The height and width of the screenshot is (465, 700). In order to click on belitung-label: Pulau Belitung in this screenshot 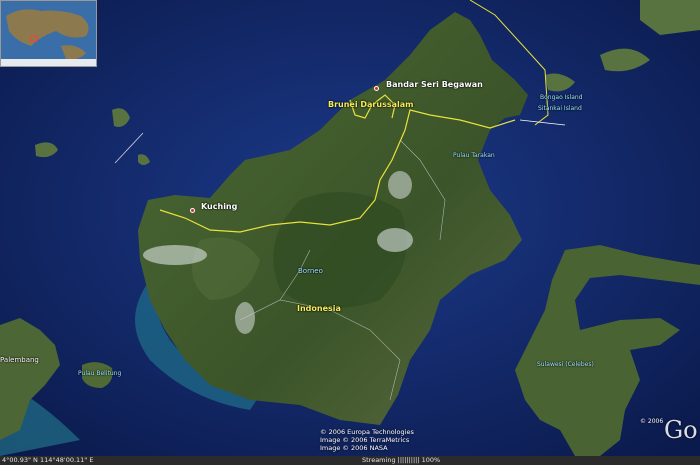, I will do `click(99, 374)`.